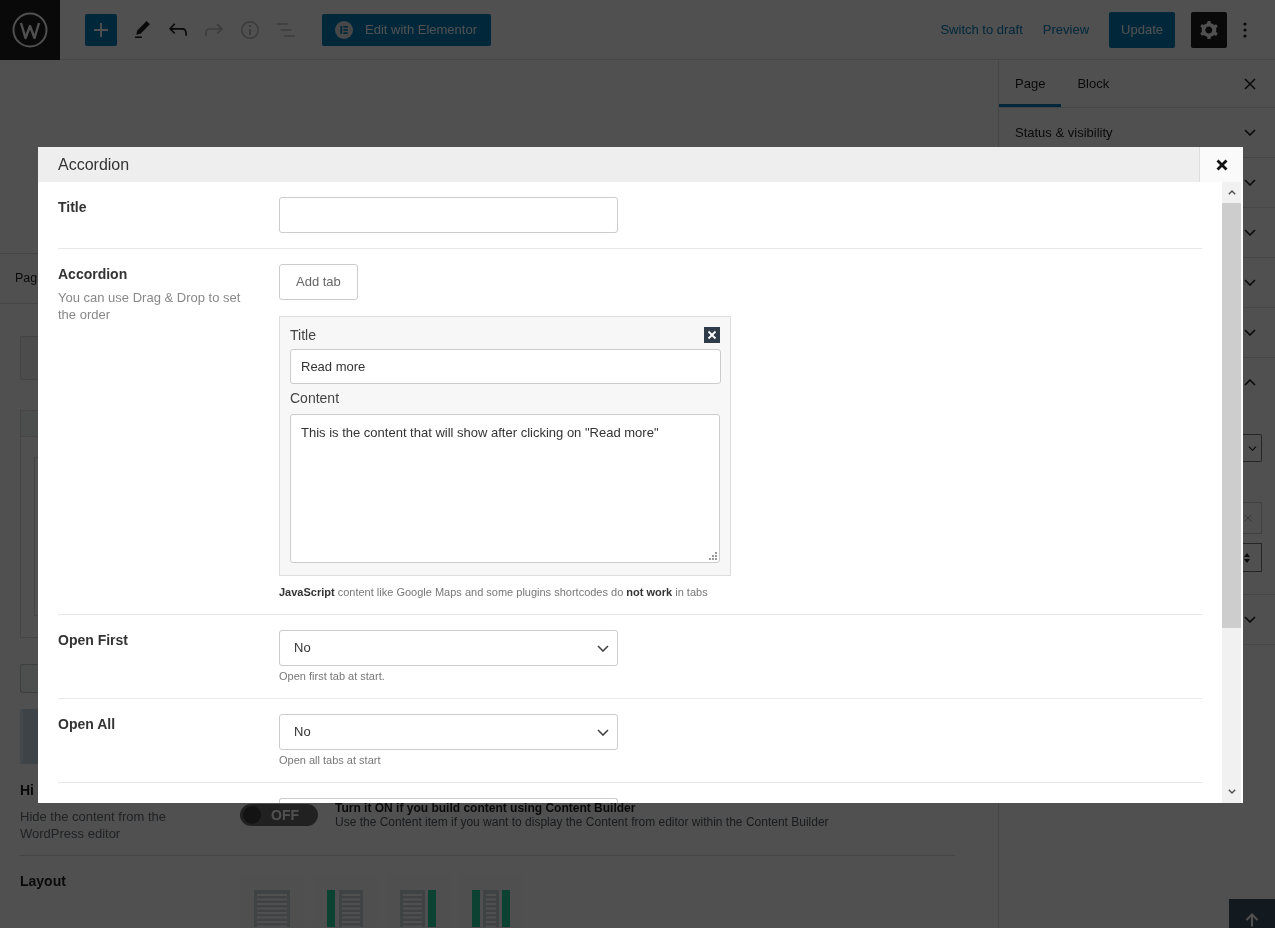 The width and height of the screenshot is (1275, 928). Describe the element at coordinates (93, 274) in the screenshot. I see `field-label: Accordion` at that location.